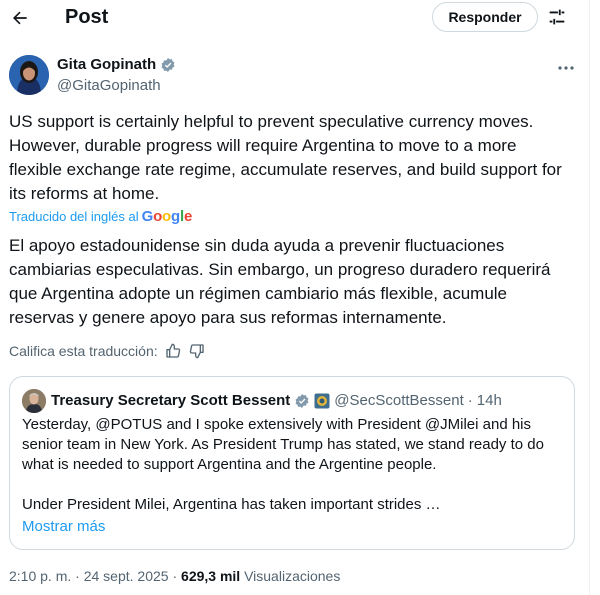  What do you see at coordinates (399, 400) in the screenshot?
I see `quote-author-handle: @SecScottBessent` at bounding box center [399, 400].